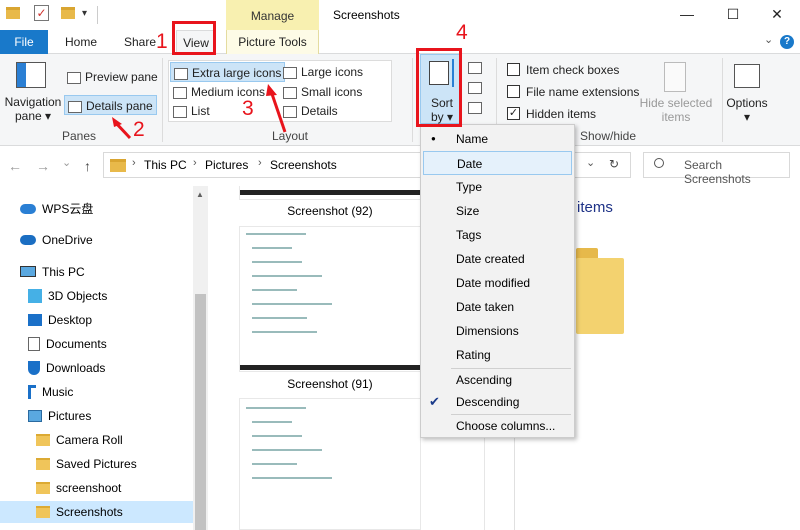 This screenshot has width=800, height=530. Describe the element at coordinates (736, 172) in the screenshot. I see `search-input: Search Screenshots` at that location.